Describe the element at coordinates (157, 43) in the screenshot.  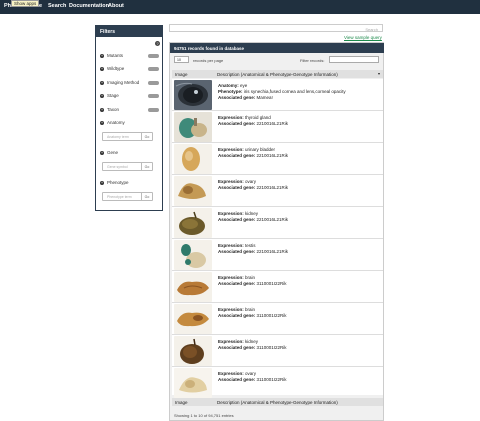
I see `help-icon: ?` at that location.